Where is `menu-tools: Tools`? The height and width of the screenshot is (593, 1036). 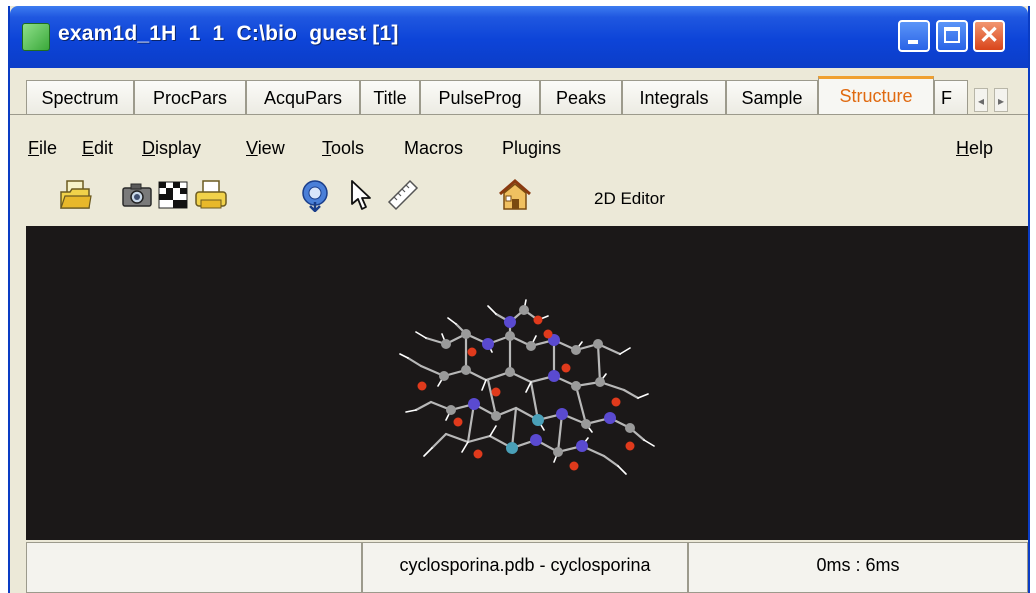 menu-tools: Tools is located at coordinates (343, 148).